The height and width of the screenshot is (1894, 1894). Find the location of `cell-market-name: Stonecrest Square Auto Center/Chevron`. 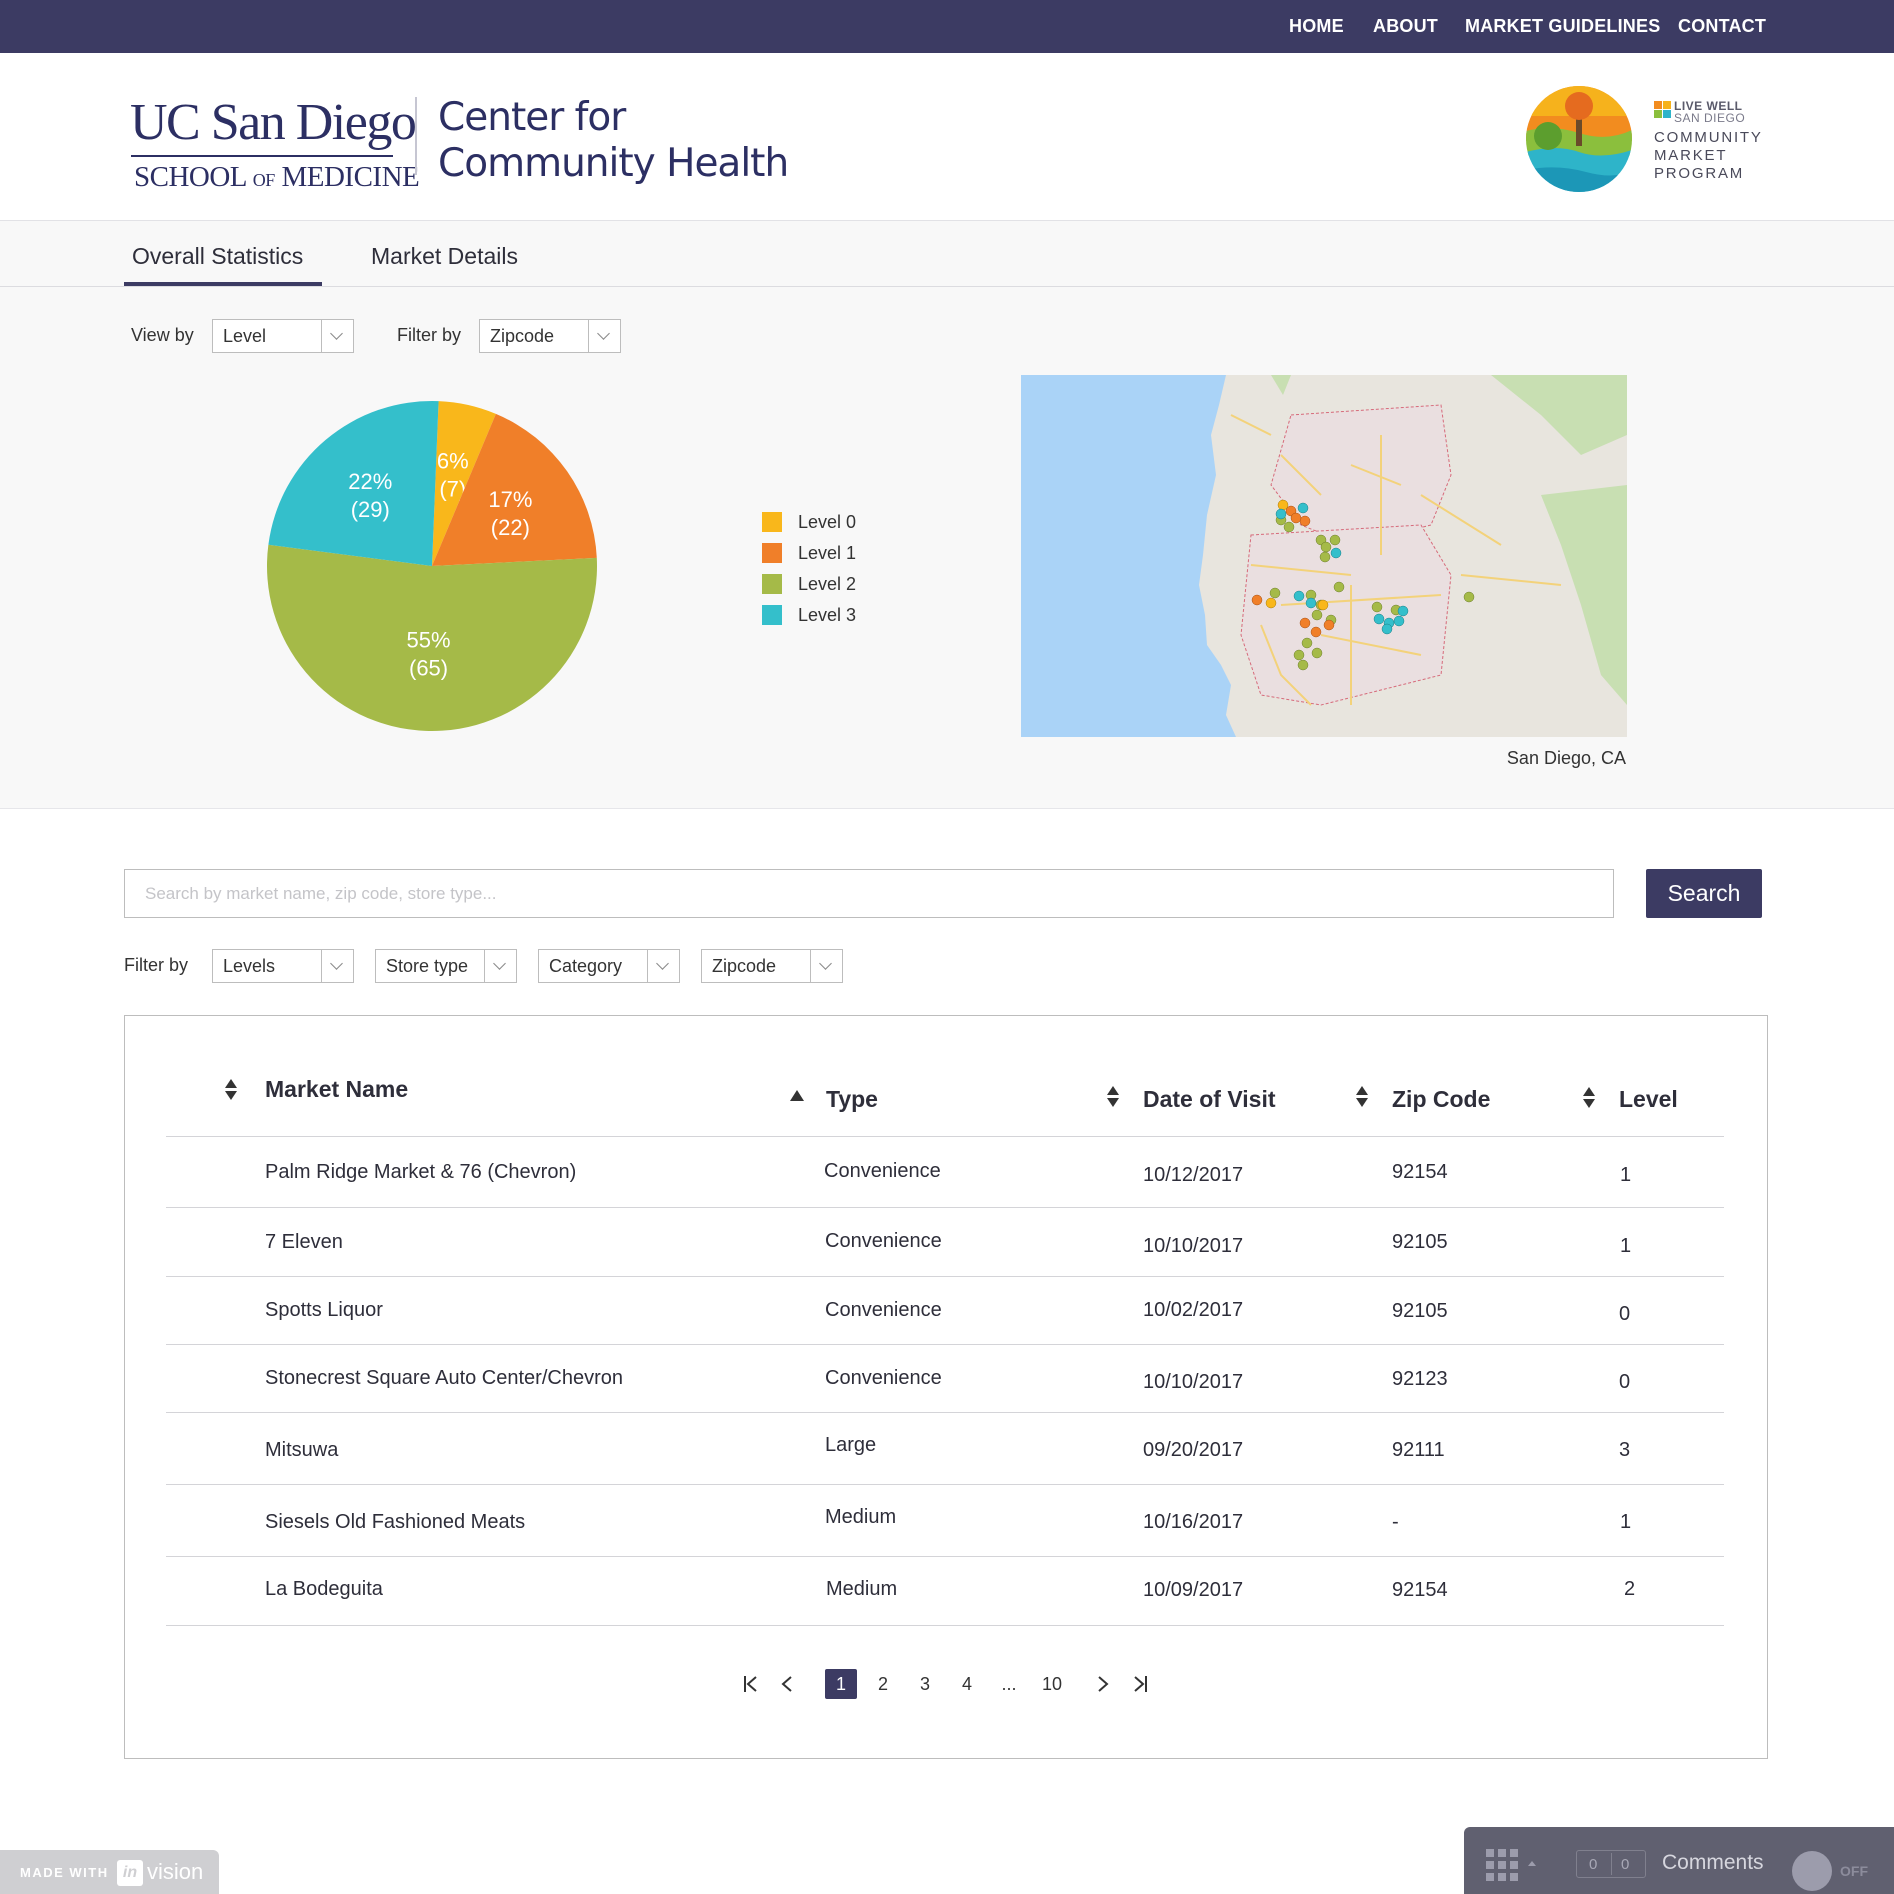

cell-market-name: Stonecrest Square Auto Center/Chevron is located at coordinates (444, 1378).